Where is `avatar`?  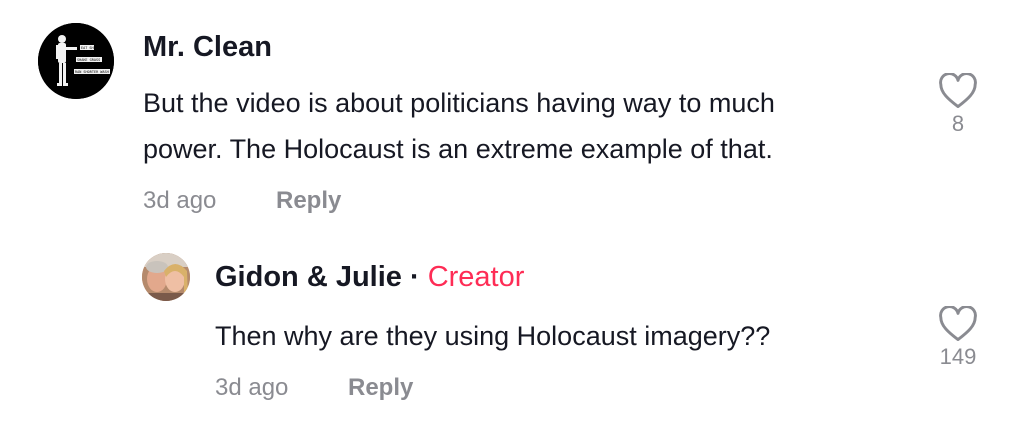
avatar is located at coordinates (166, 277).